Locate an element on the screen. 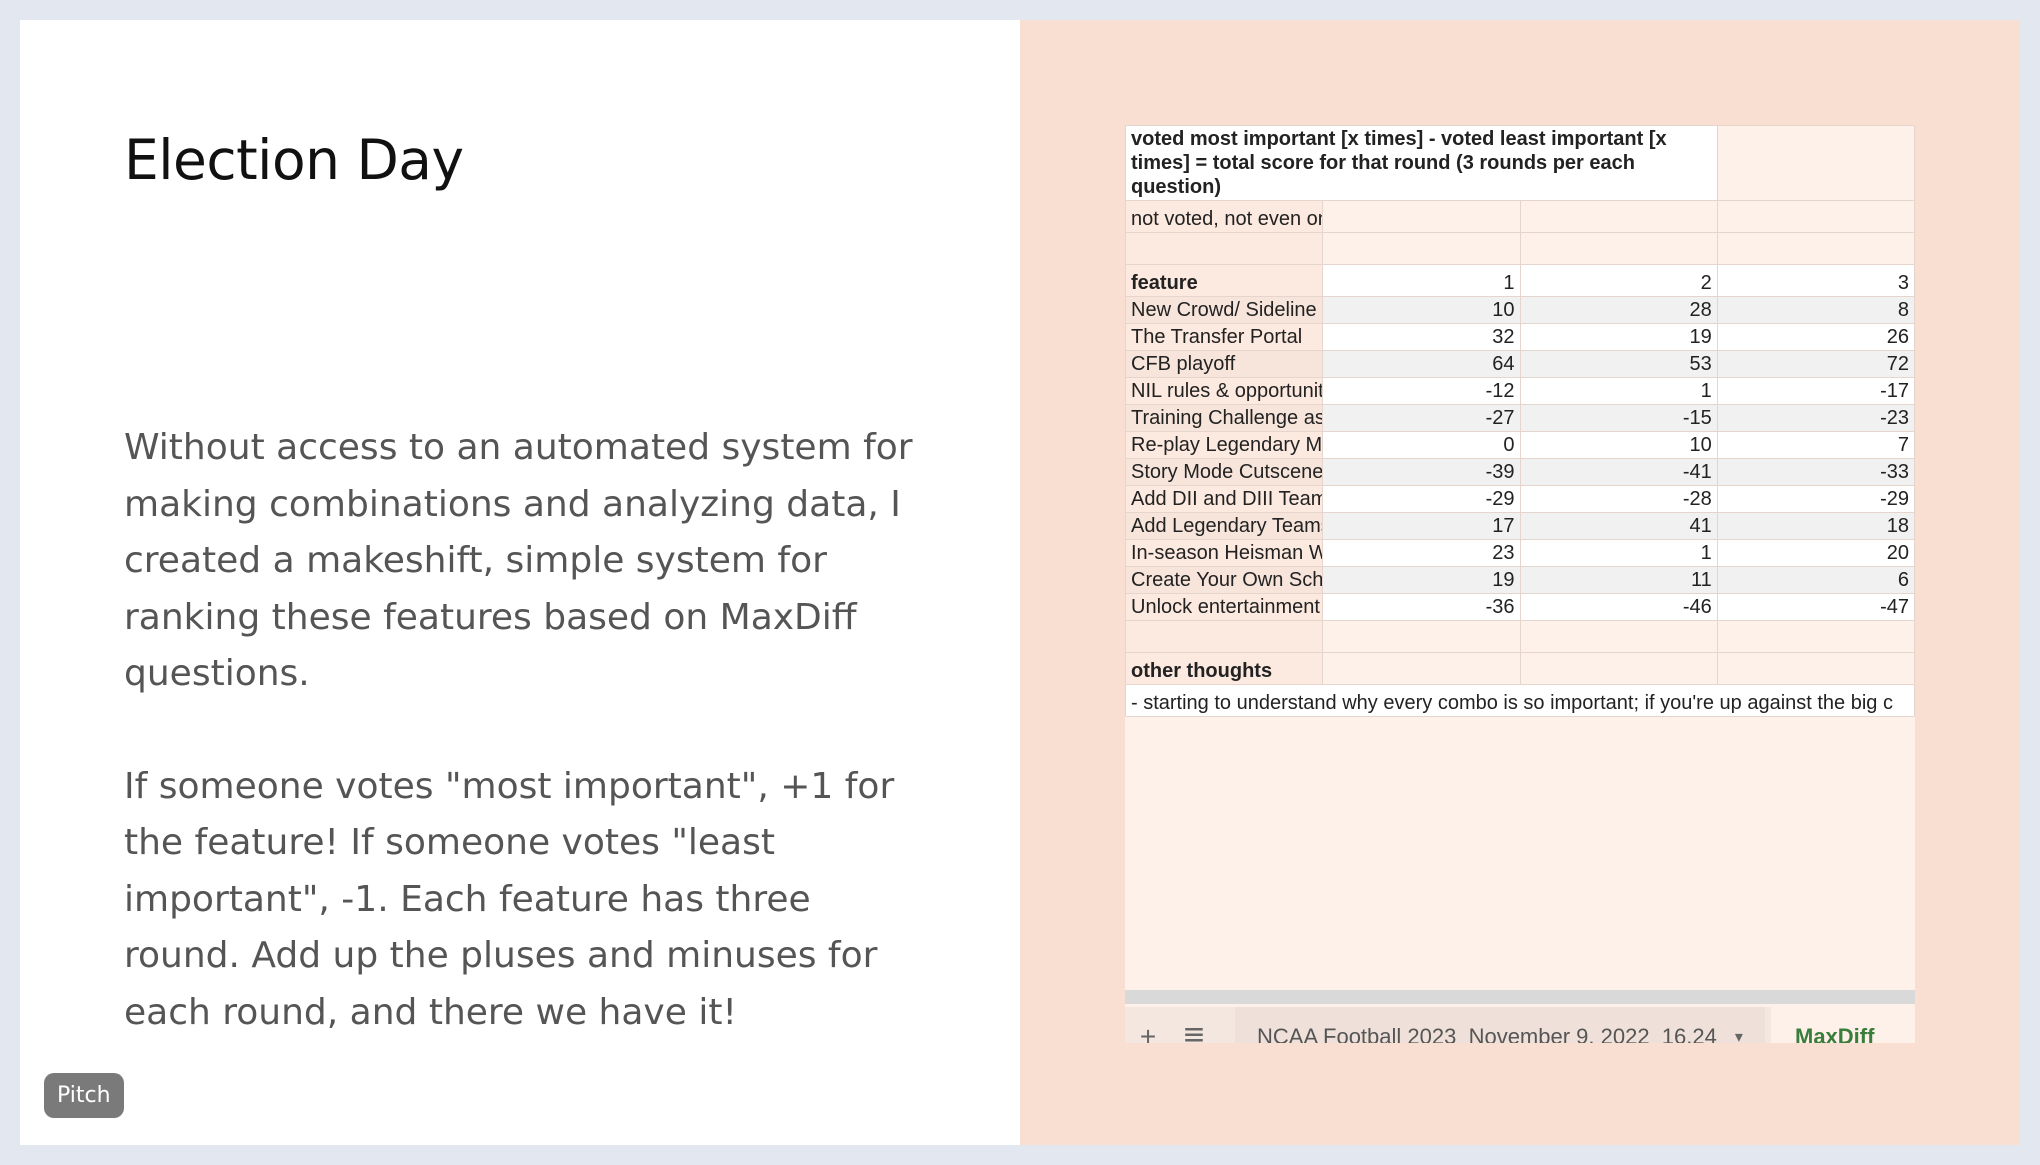  score-cell-round-1: -36 is located at coordinates (1421, 607).